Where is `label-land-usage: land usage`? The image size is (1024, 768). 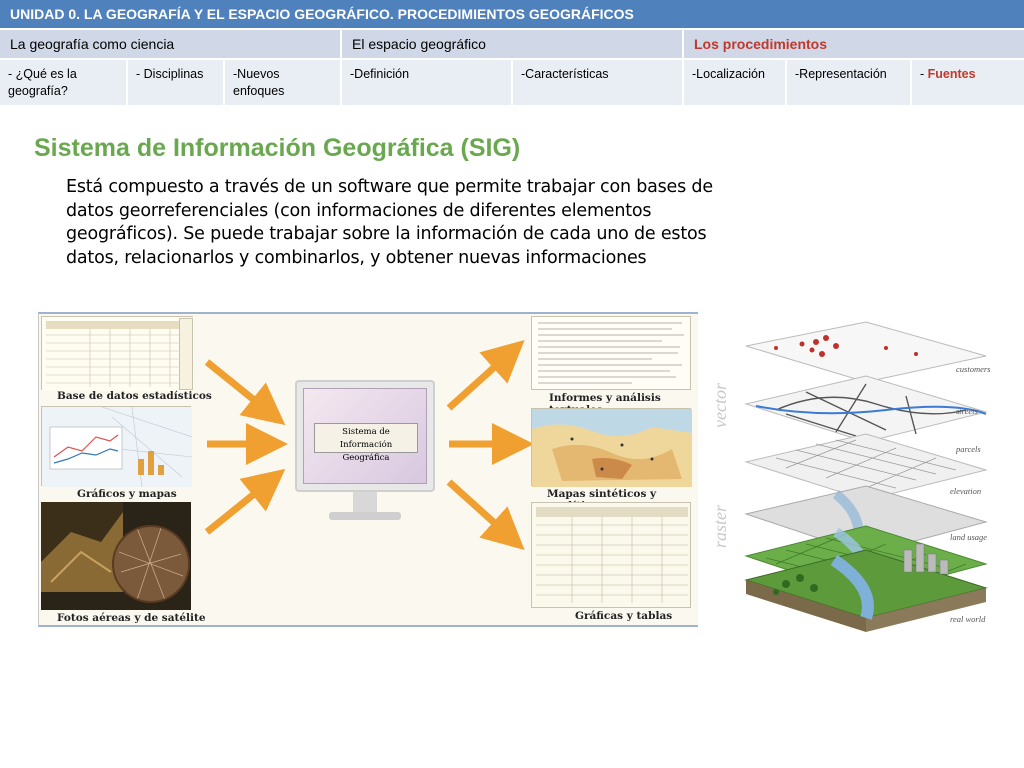
label-land-usage: land usage is located at coordinates (969, 537).